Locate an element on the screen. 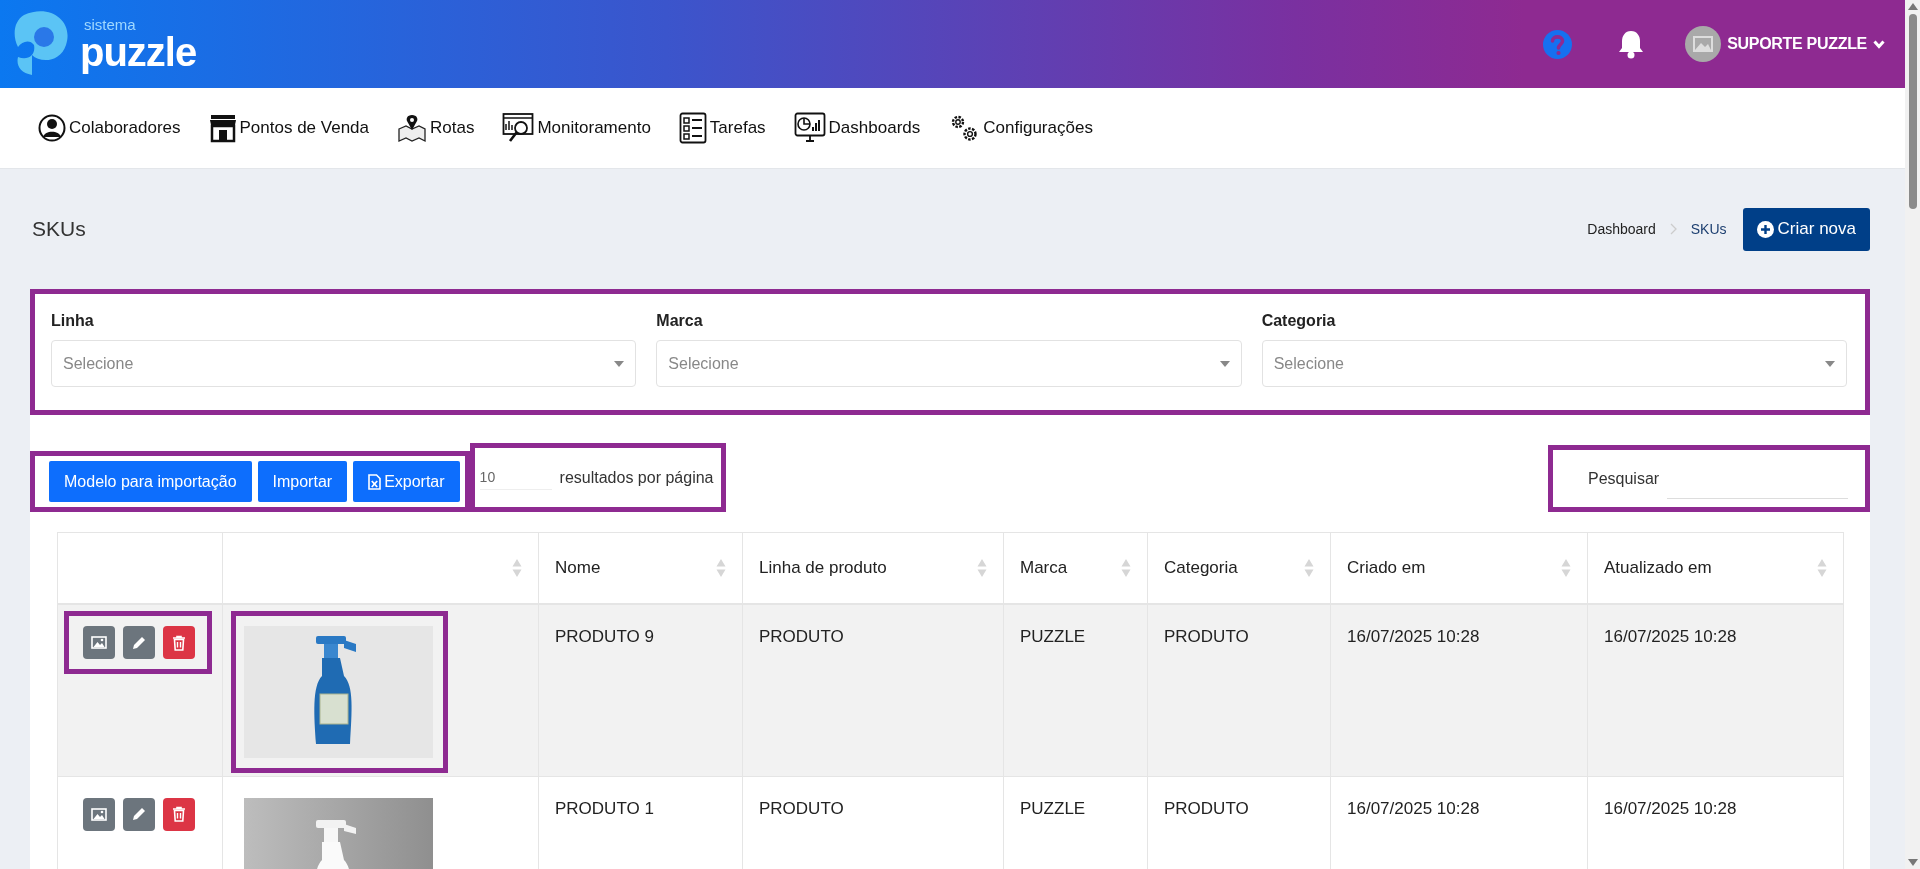 The image size is (1920, 869). column-title: Atualizado em is located at coordinates (1658, 568).